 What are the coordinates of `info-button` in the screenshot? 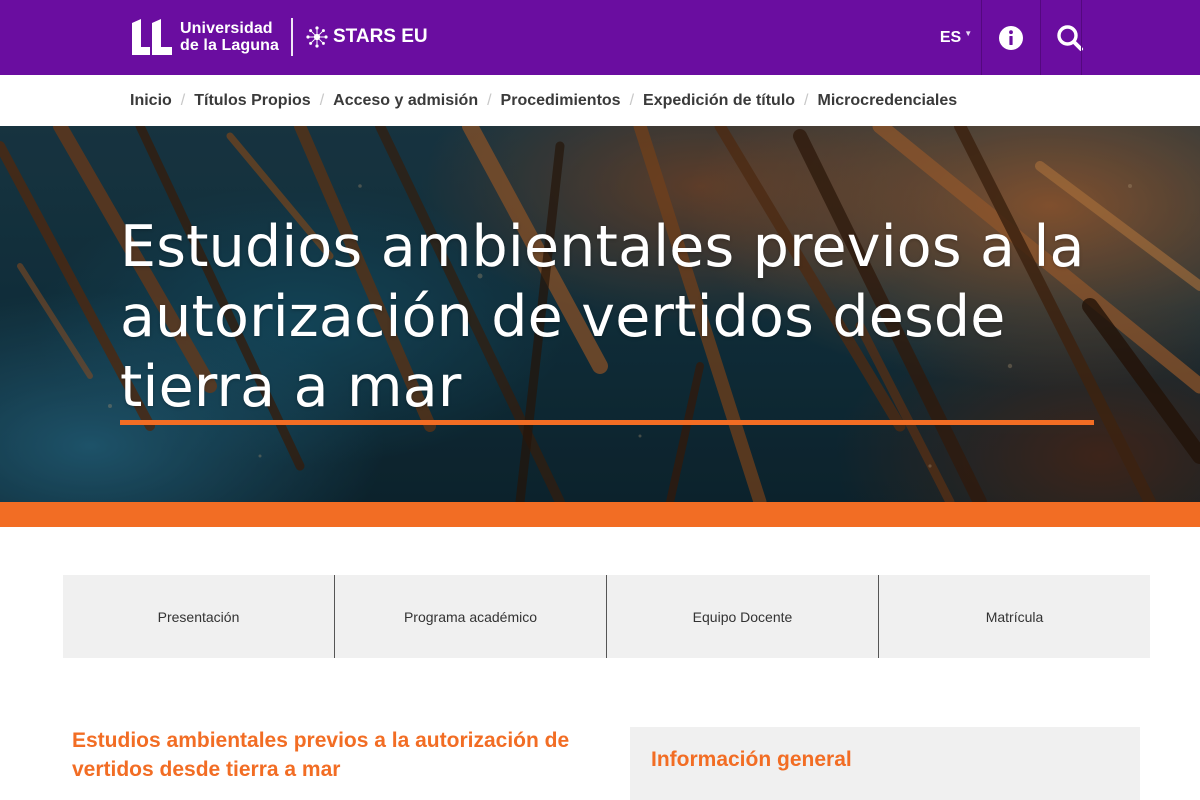 It's located at (1011, 37).